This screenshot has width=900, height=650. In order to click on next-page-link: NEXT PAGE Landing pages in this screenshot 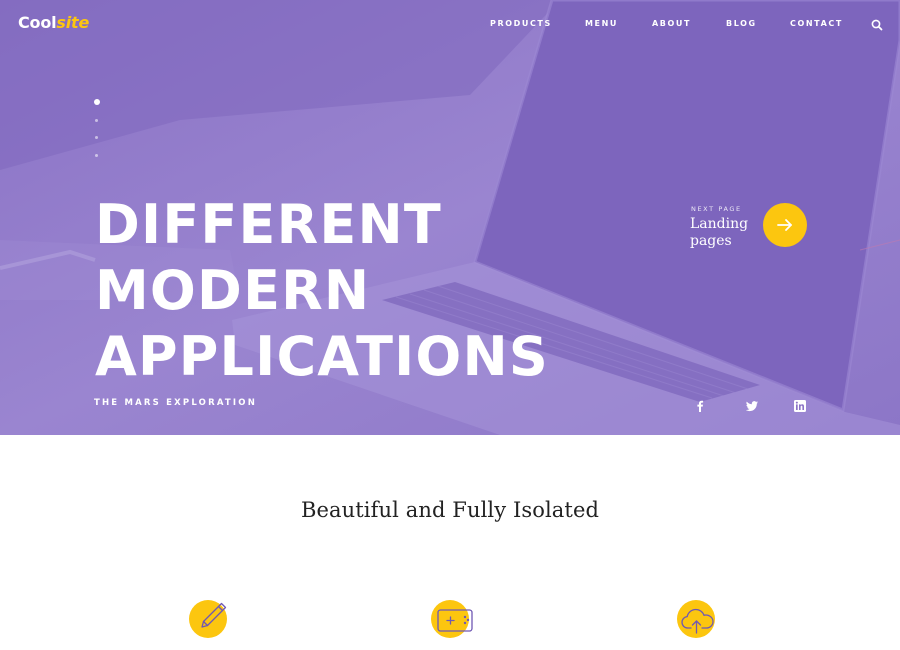, I will do `click(750, 228)`.